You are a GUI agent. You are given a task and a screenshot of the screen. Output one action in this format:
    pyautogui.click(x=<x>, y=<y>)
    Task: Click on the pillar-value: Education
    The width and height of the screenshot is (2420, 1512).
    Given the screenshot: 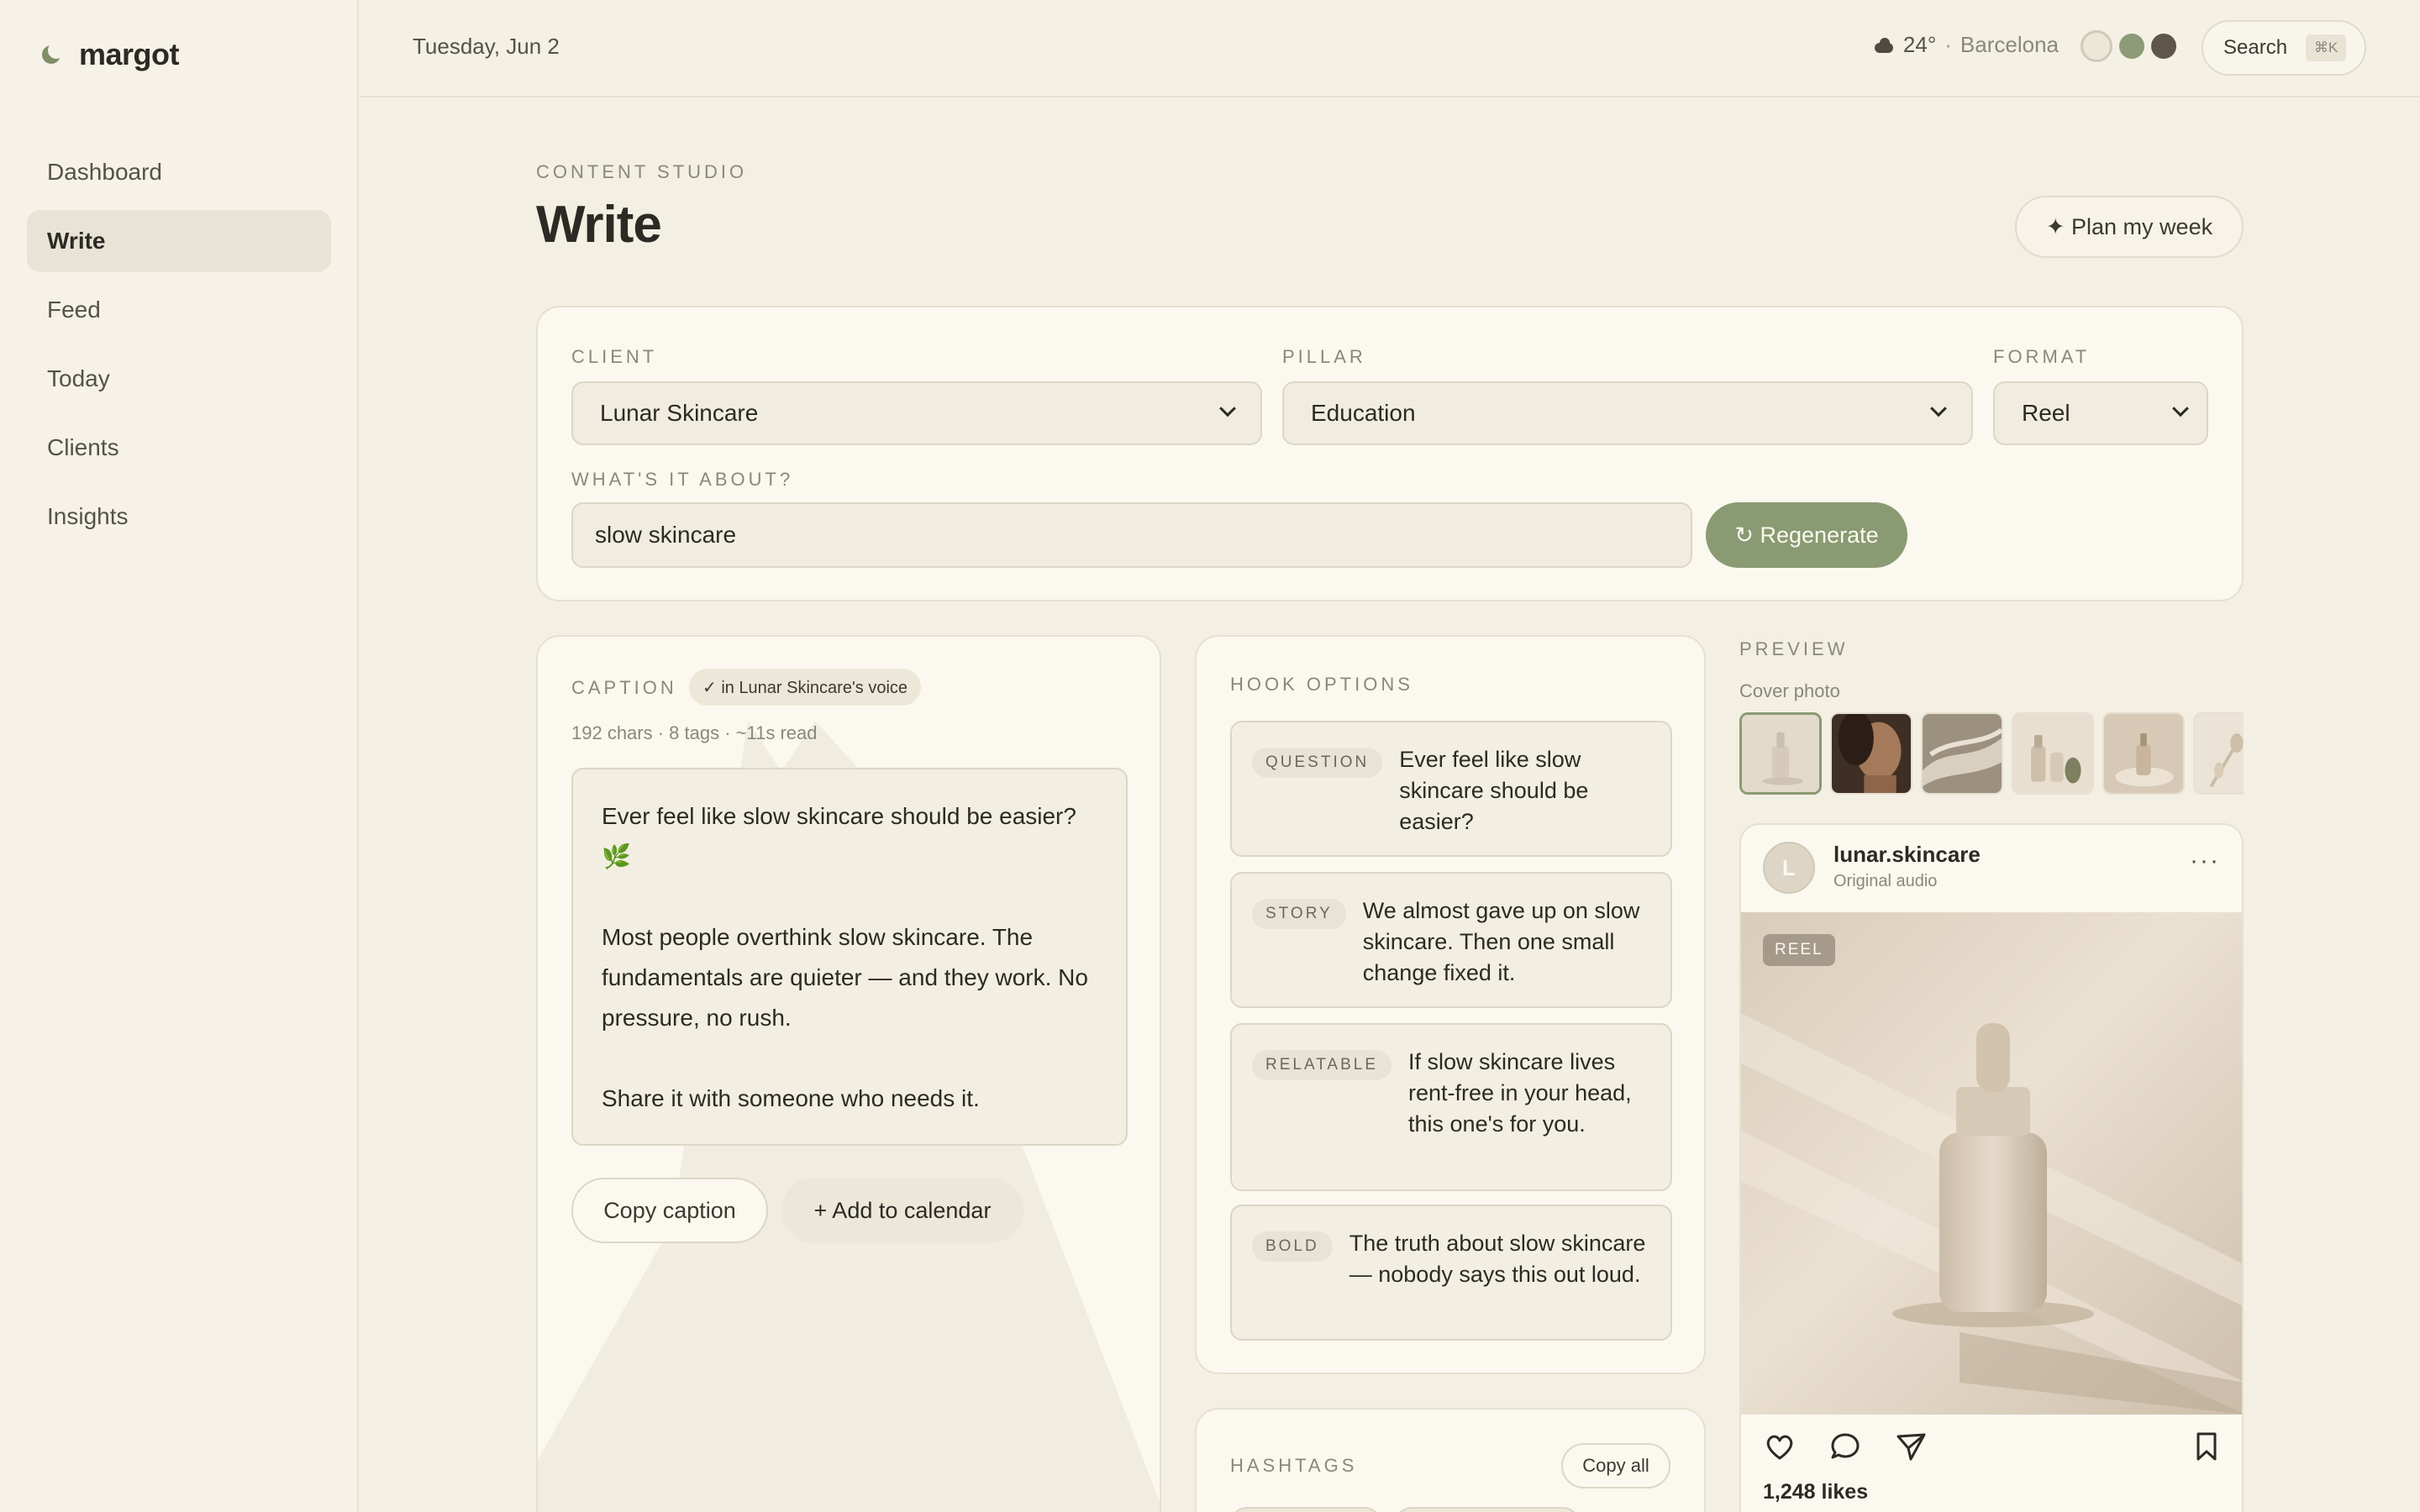 What is the action you would take?
    pyautogui.click(x=1363, y=413)
    